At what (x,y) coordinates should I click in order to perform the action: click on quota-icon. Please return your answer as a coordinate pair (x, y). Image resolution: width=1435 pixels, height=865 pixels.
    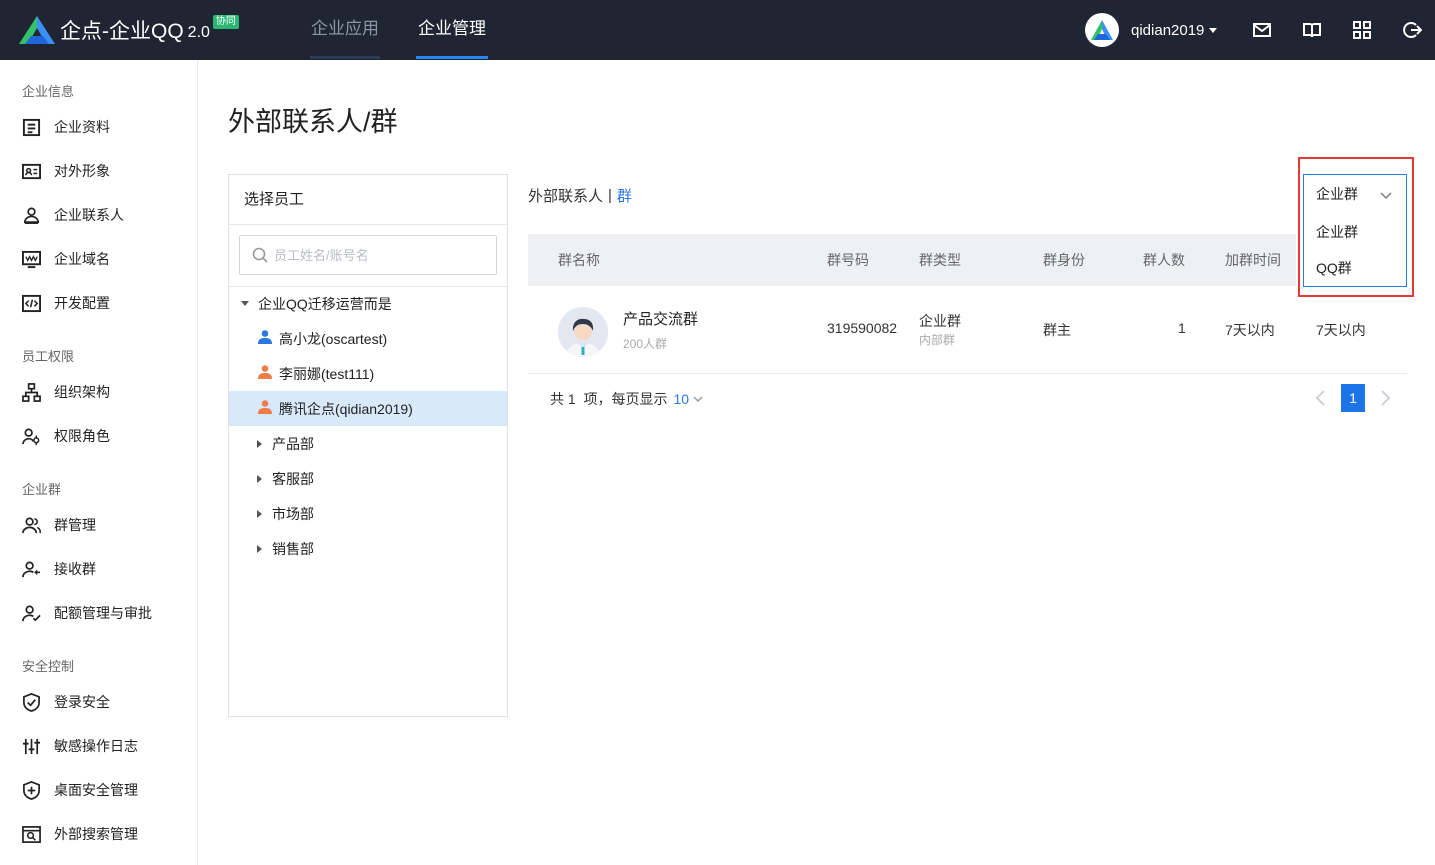
    Looking at the image, I should click on (31, 613).